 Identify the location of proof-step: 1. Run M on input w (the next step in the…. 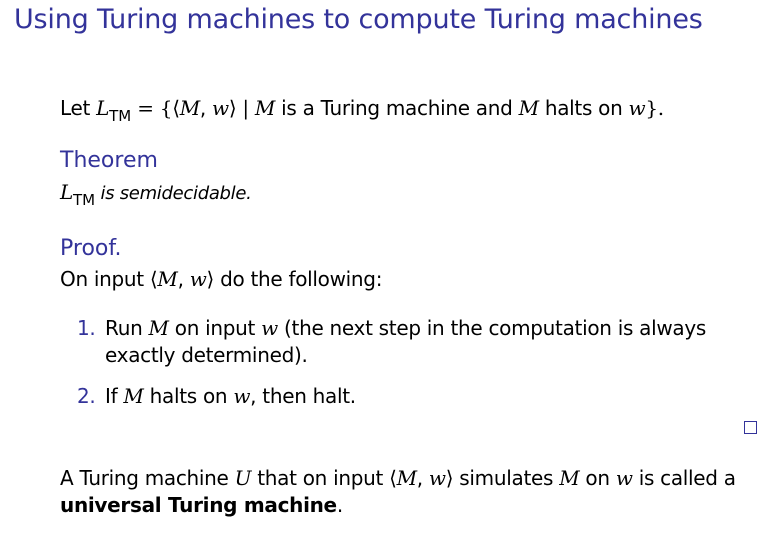
(391, 328).